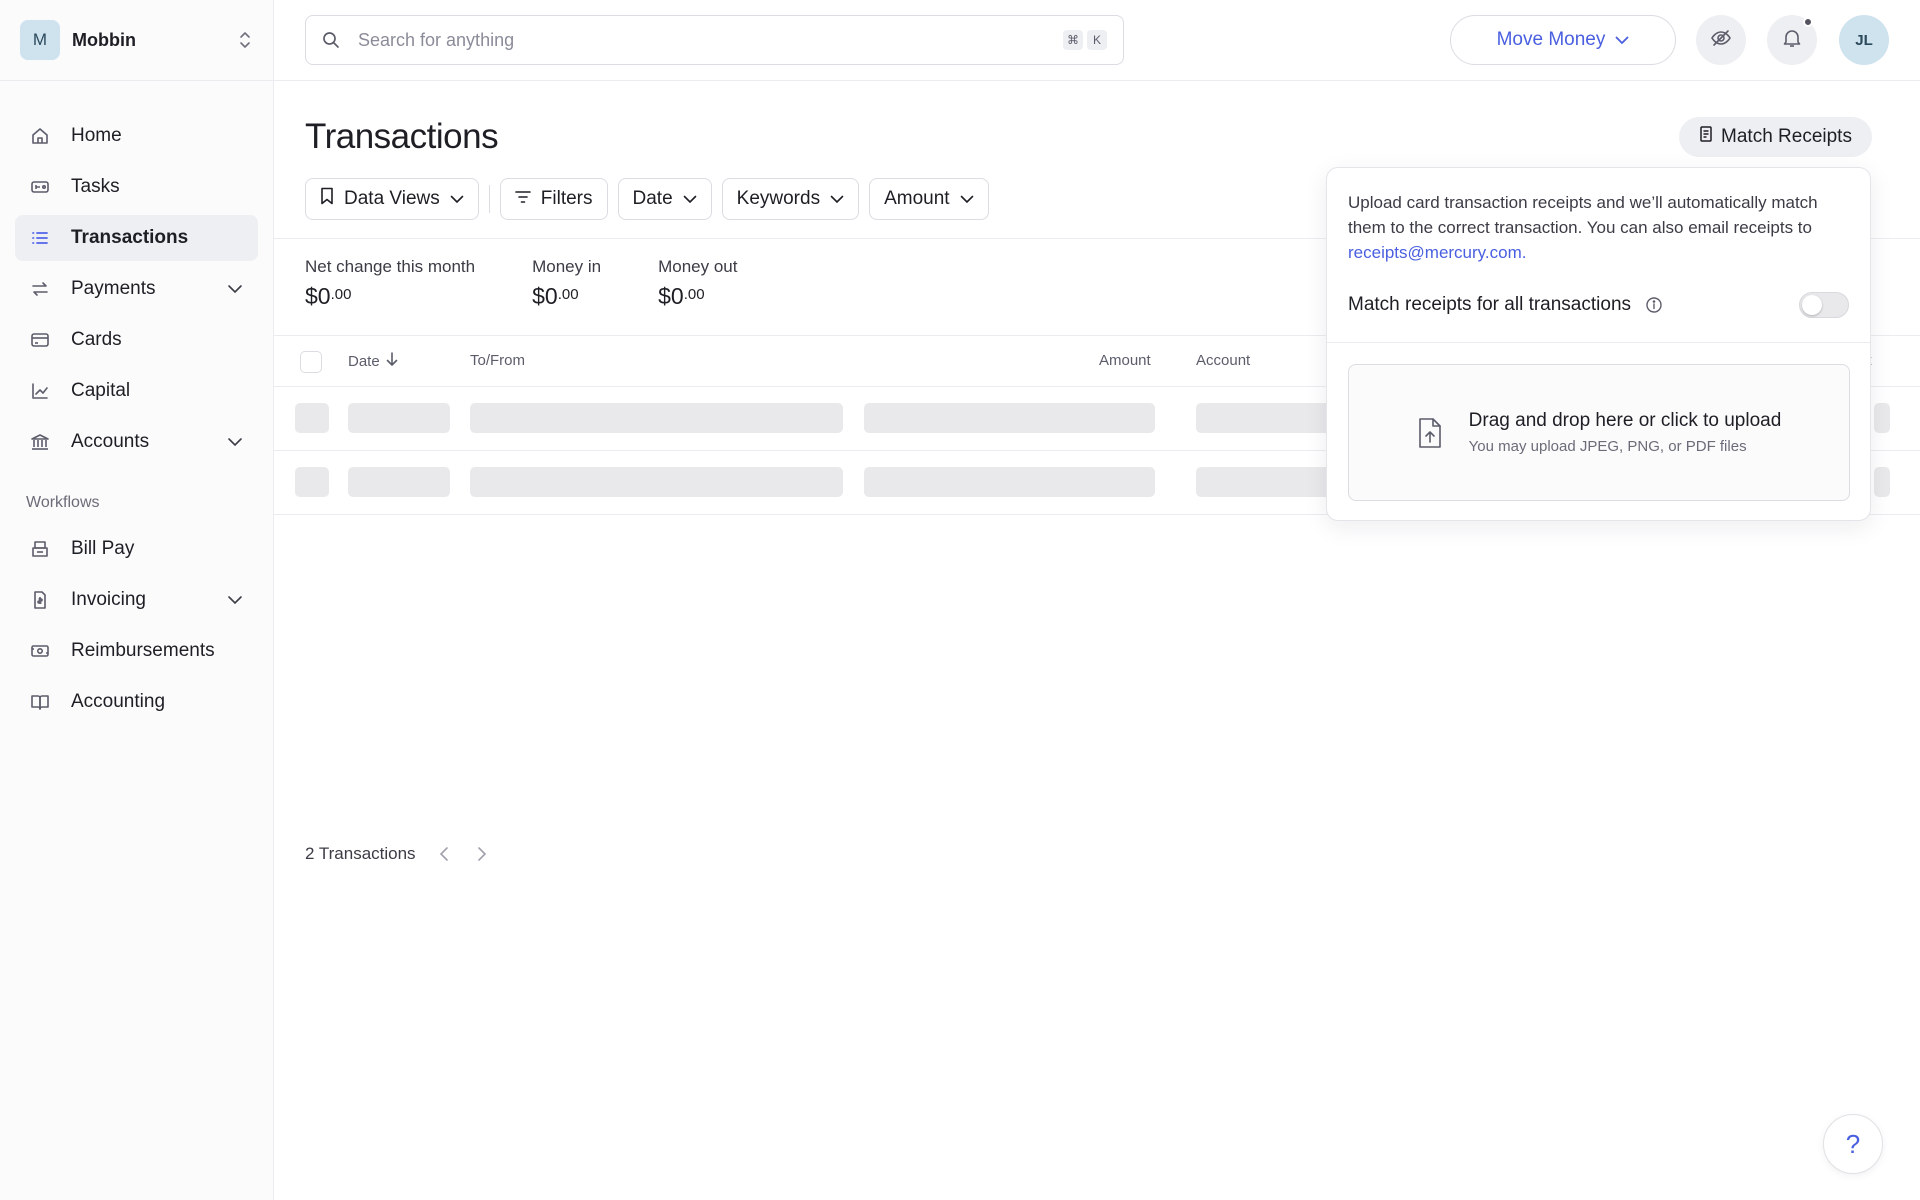  What do you see at coordinates (402, 136) in the screenshot?
I see `page-title: Transactions` at bounding box center [402, 136].